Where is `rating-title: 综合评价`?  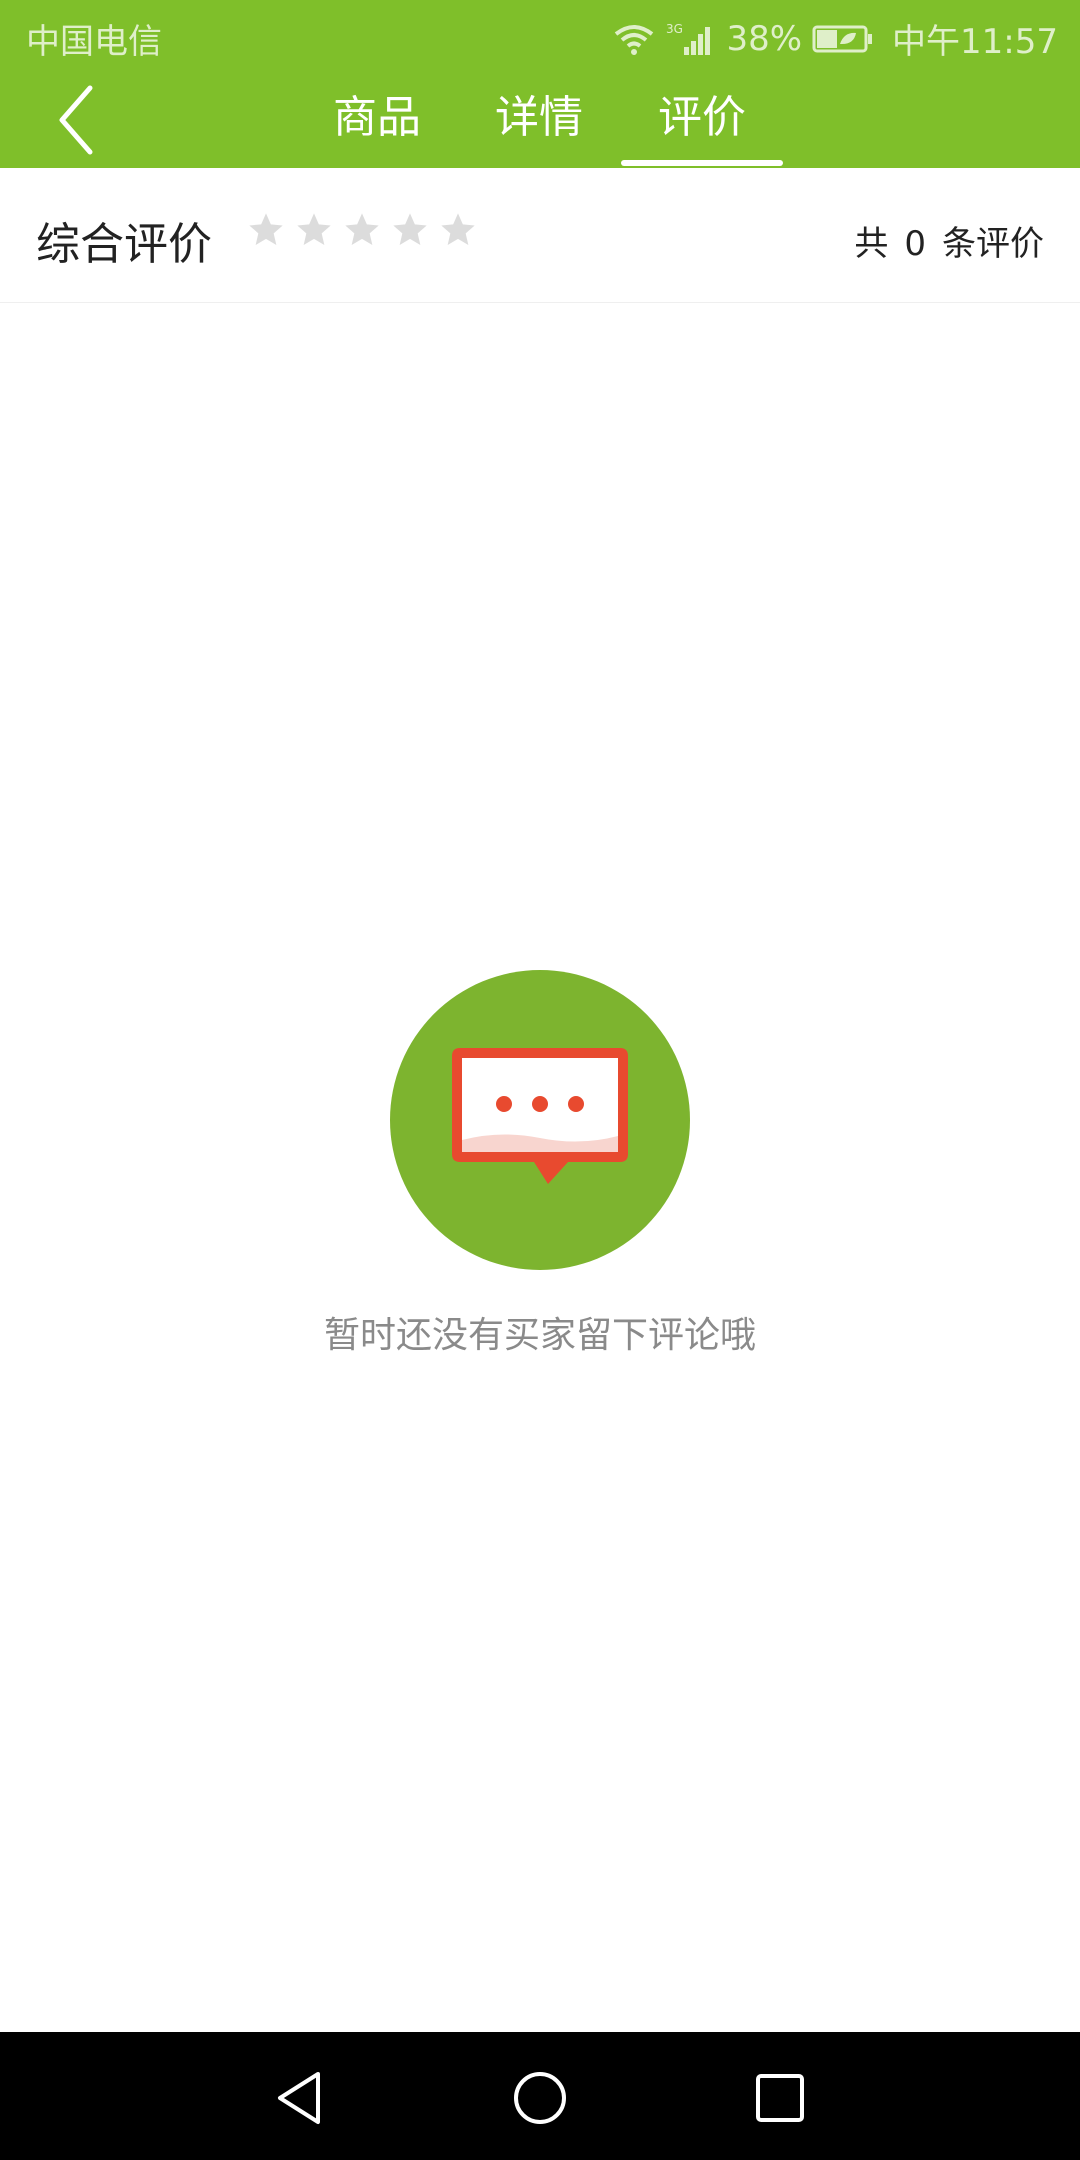 rating-title: 综合评价 is located at coordinates (124, 244).